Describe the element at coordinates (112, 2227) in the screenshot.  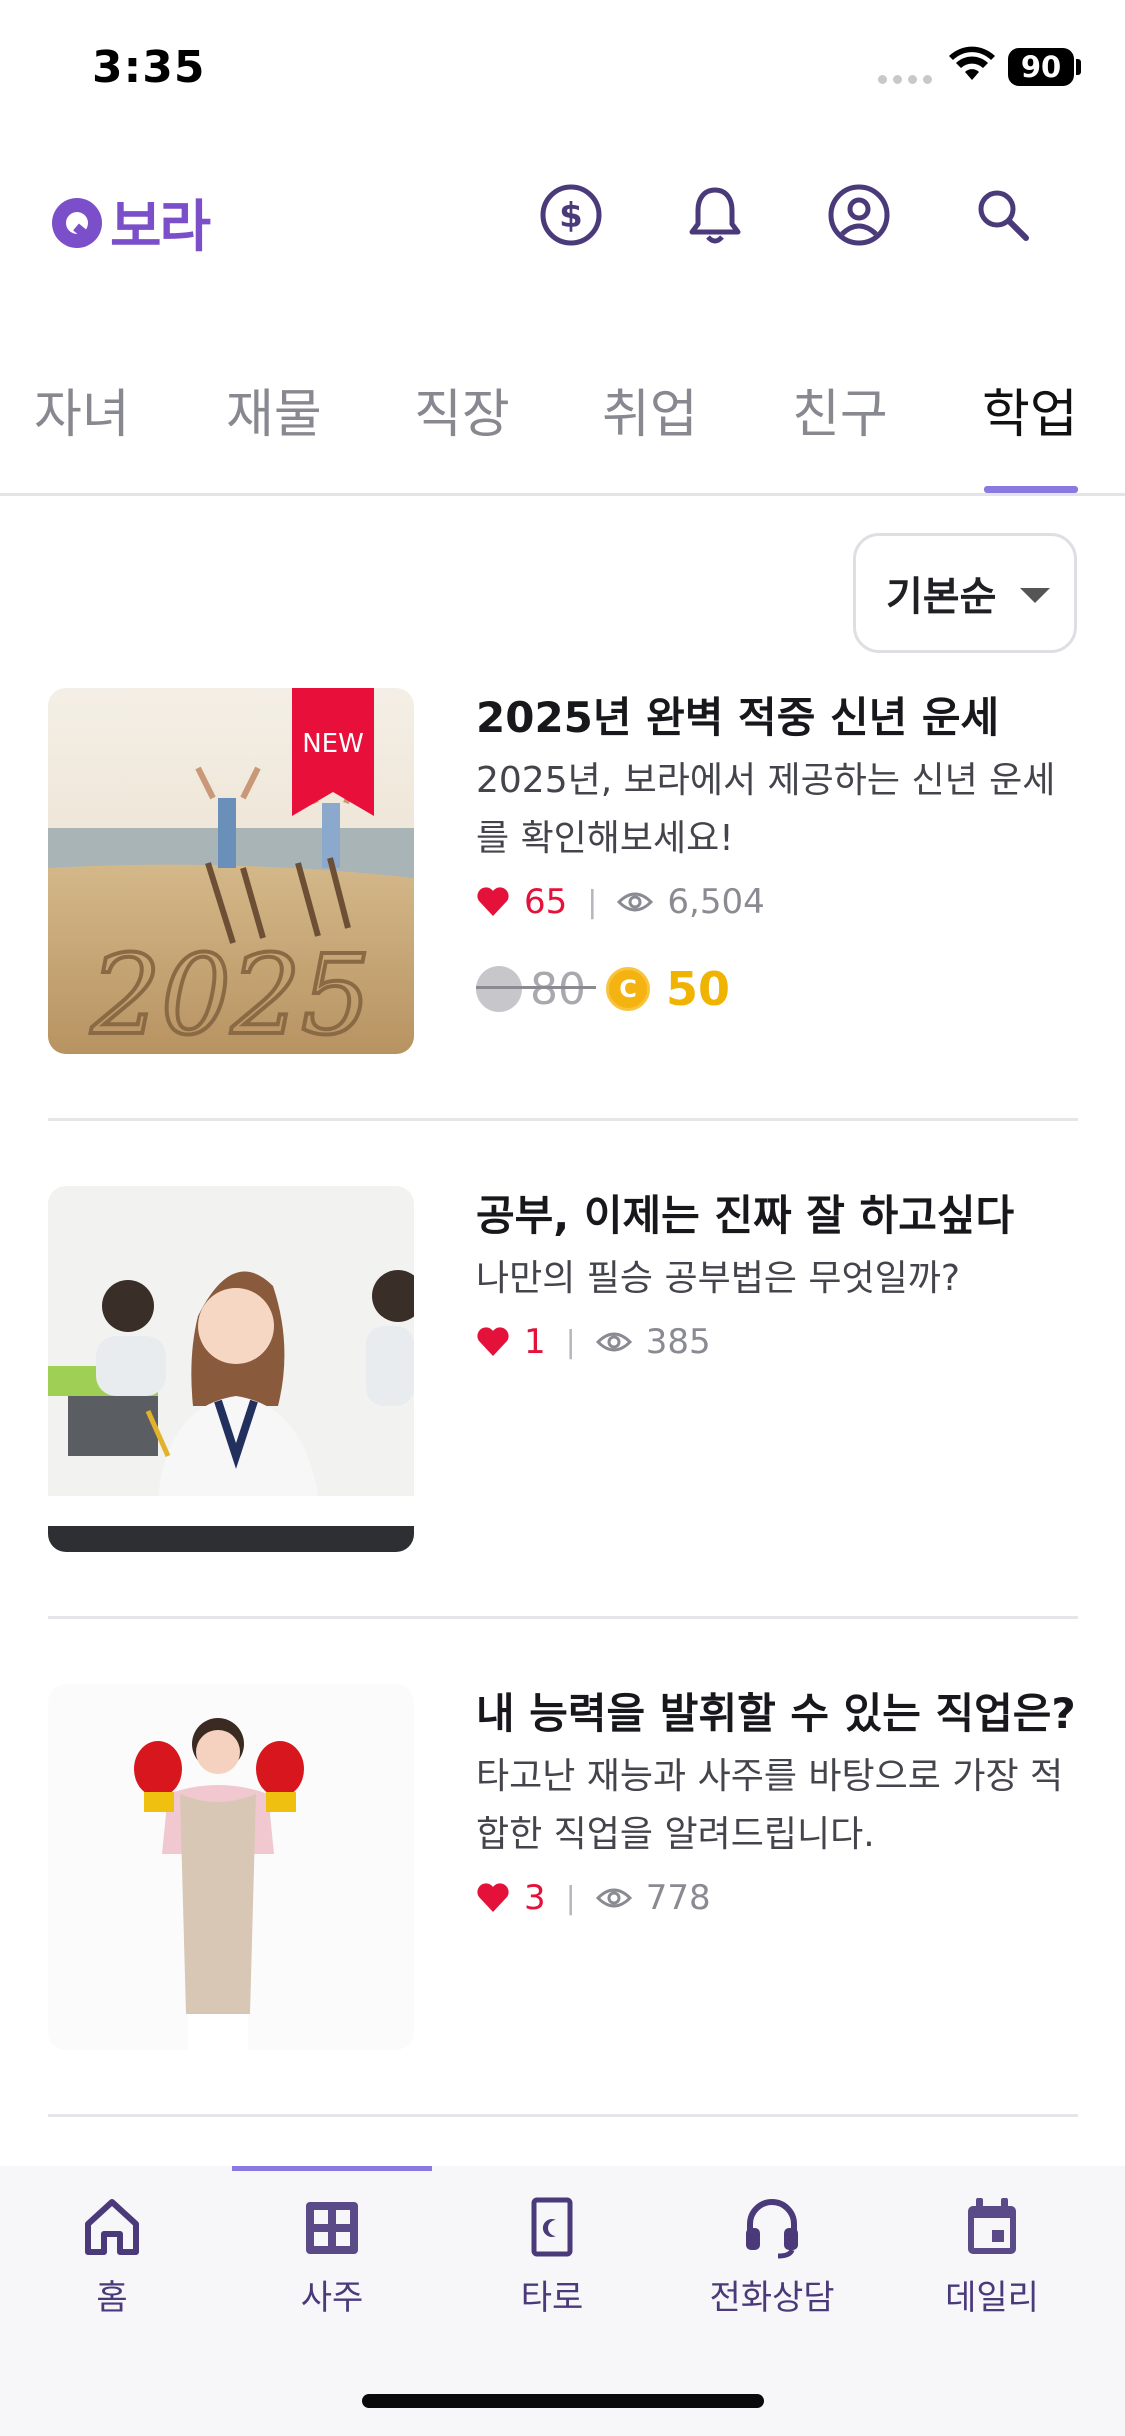
I see `home-icon` at that location.